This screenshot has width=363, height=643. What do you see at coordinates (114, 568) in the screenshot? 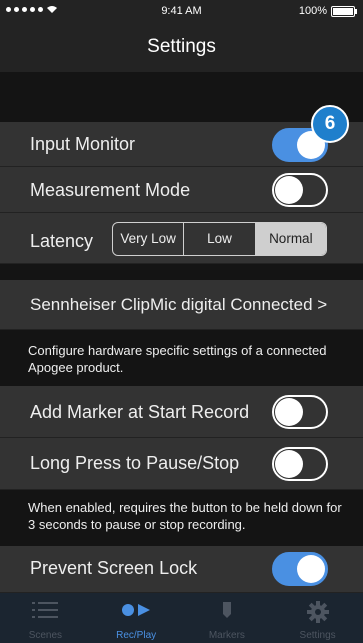
I see `prevent-lock-label: Prevent Screen Lock` at bounding box center [114, 568].